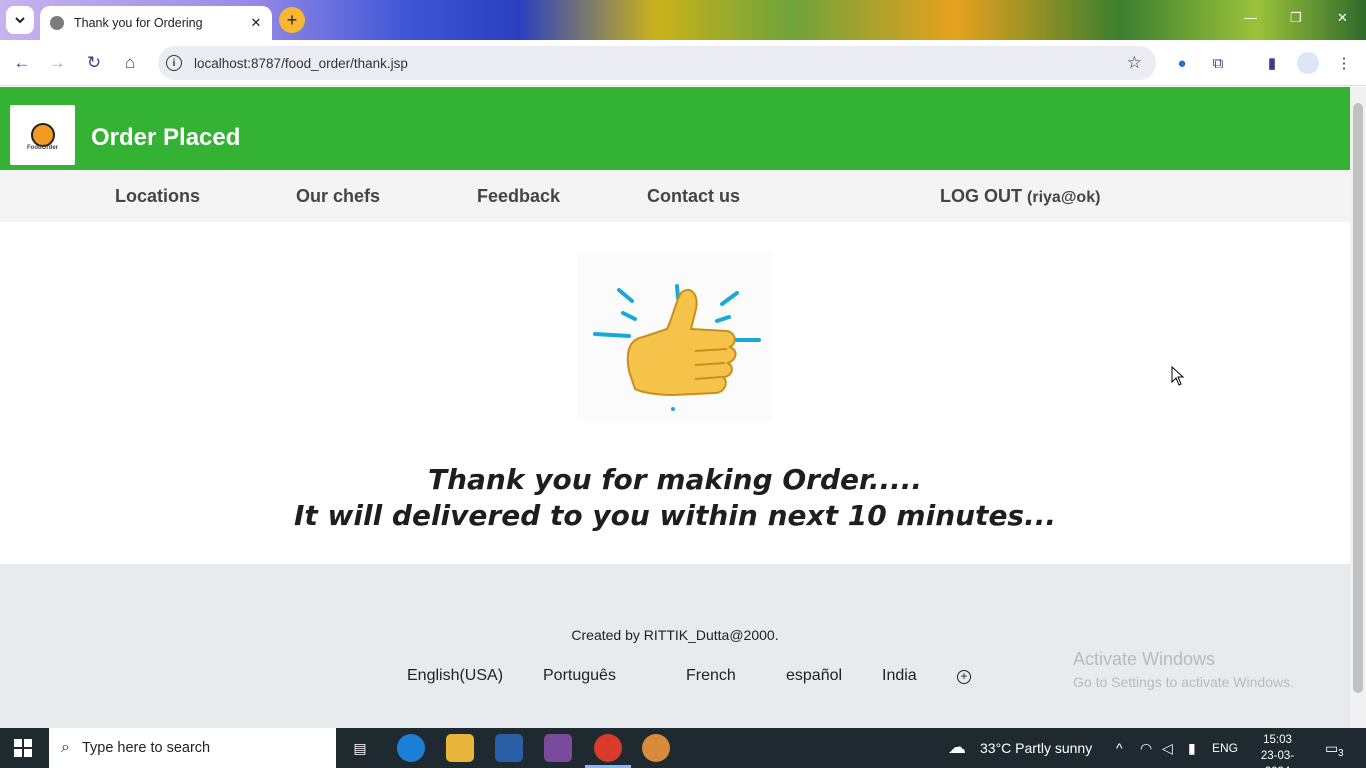 This screenshot has height=768, width=1366. I want to click on input-language: ENG, so click(1225, 748).